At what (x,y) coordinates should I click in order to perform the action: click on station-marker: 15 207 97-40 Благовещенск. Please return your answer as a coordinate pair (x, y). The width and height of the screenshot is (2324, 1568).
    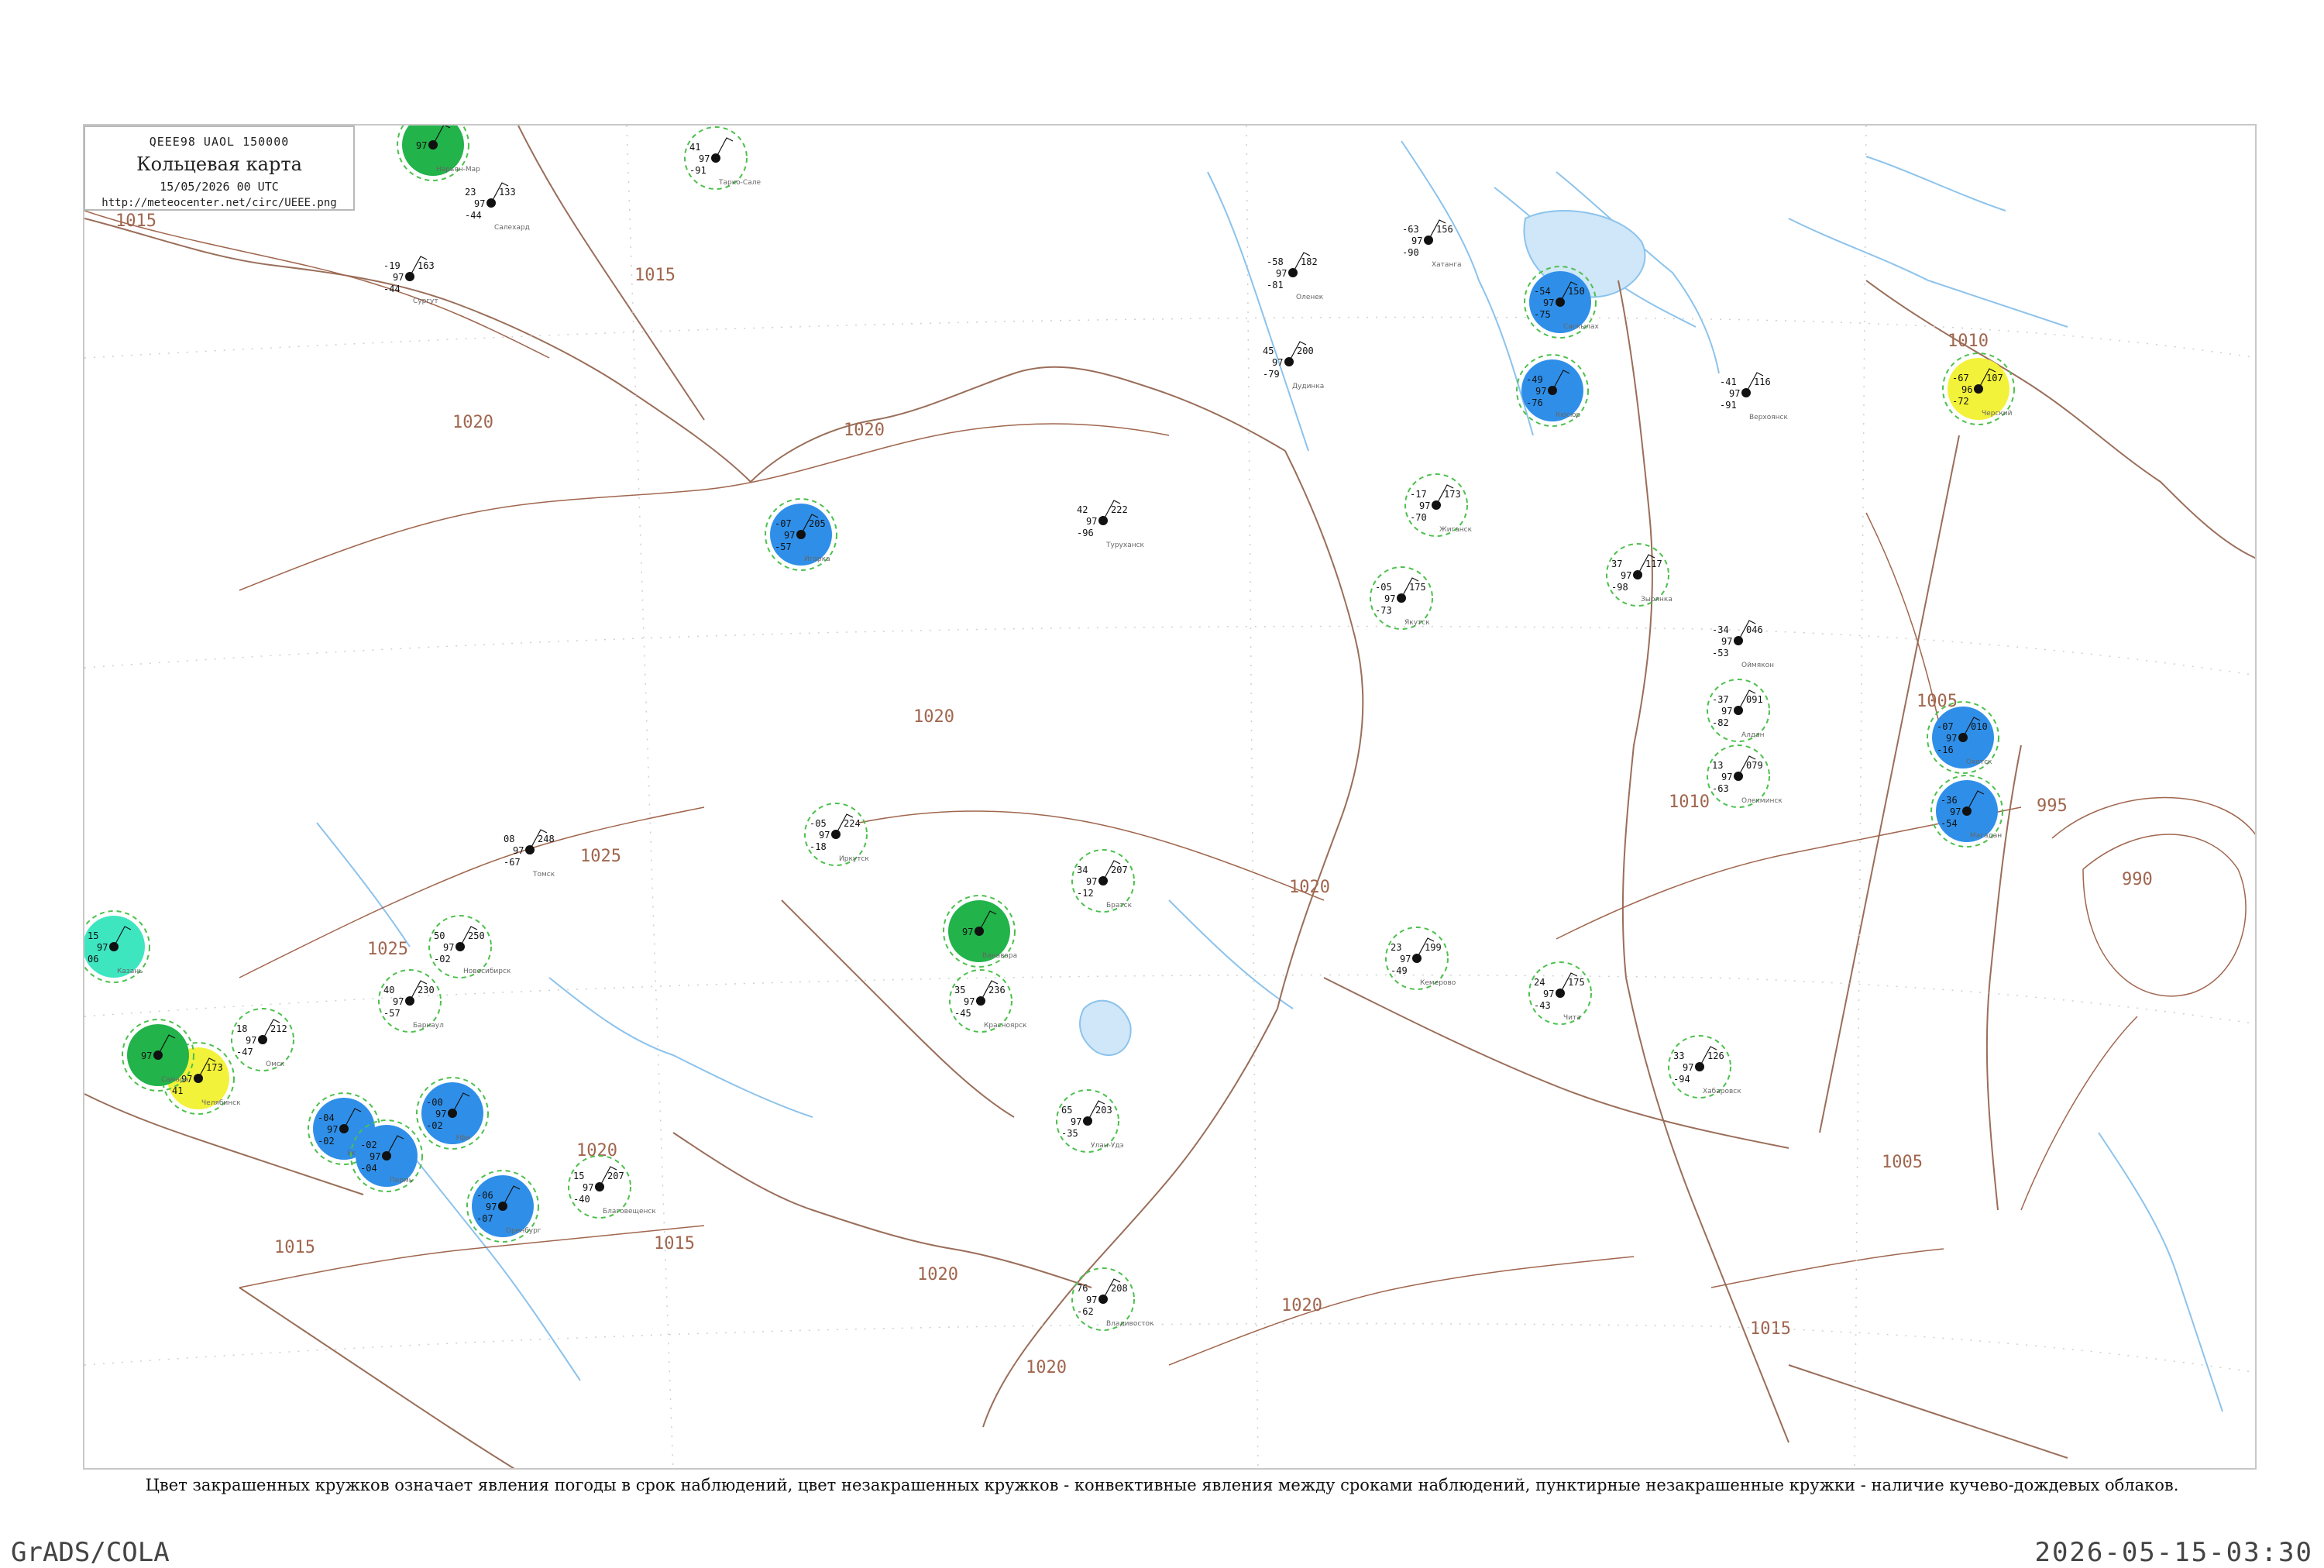
    Looking at the image, I should click on (612, 1187).